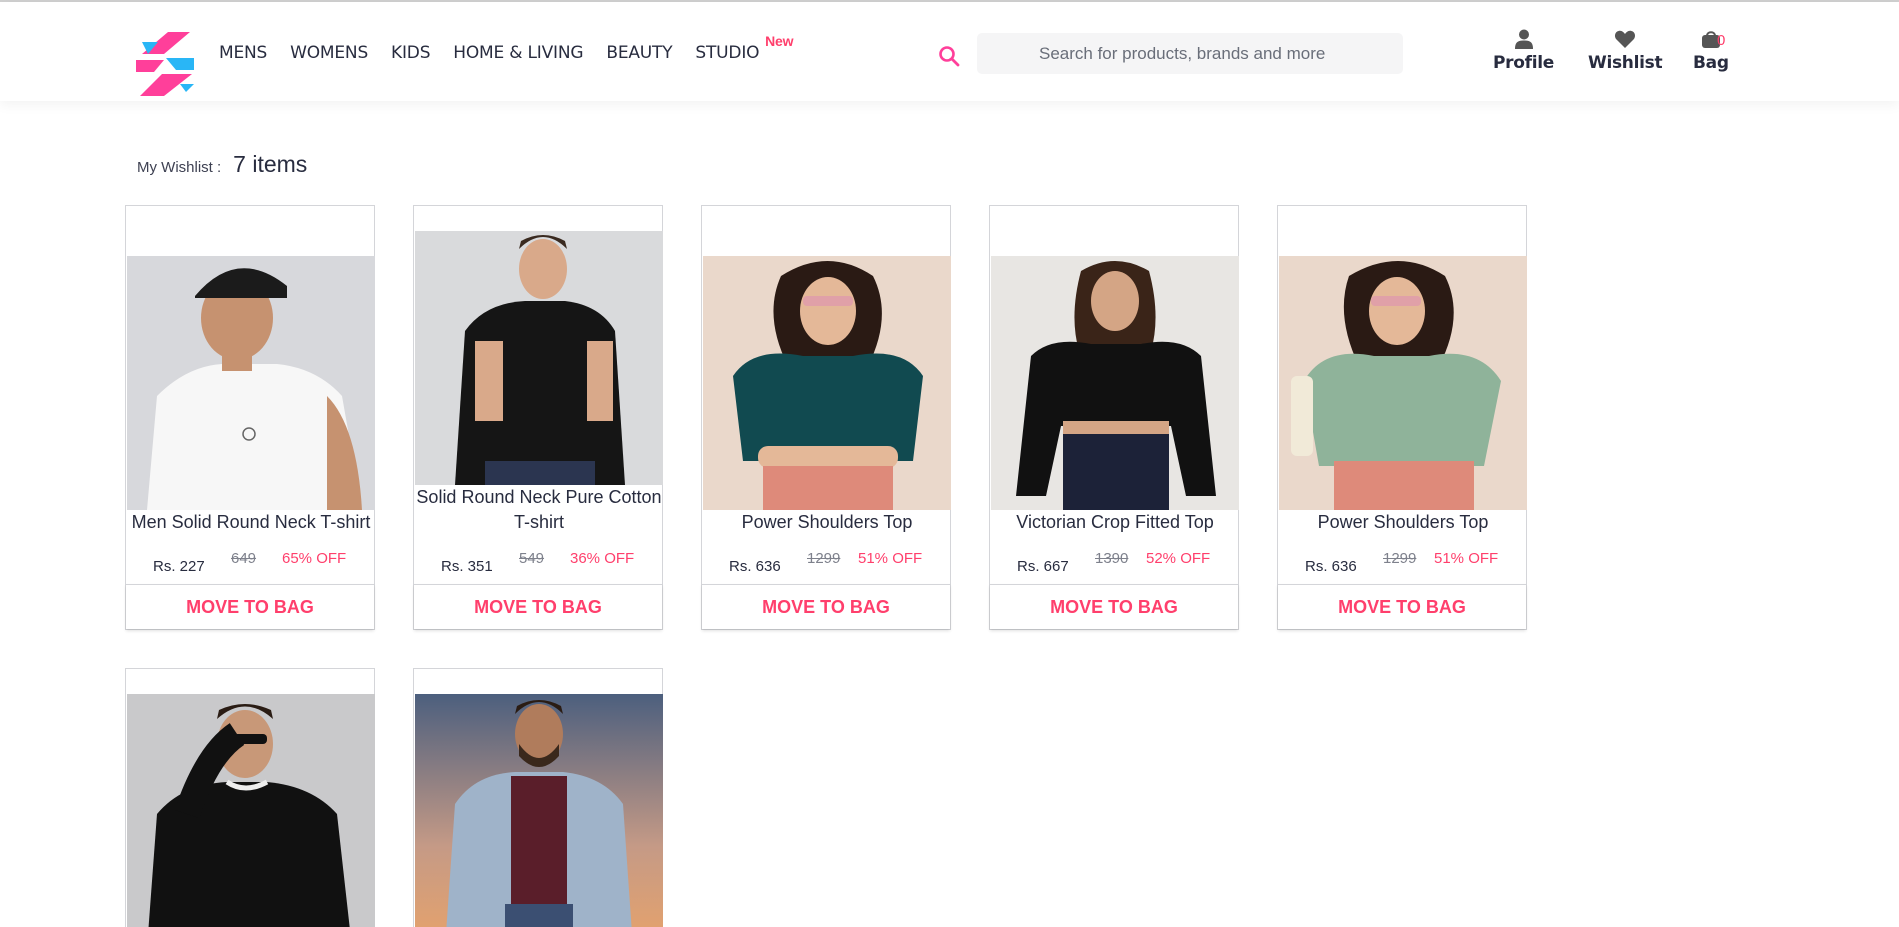 This screenshot has width=1899, height=927. Describe the element at coordinates (1625, 39) in the screenshot. I see `heart-icon` at that location.